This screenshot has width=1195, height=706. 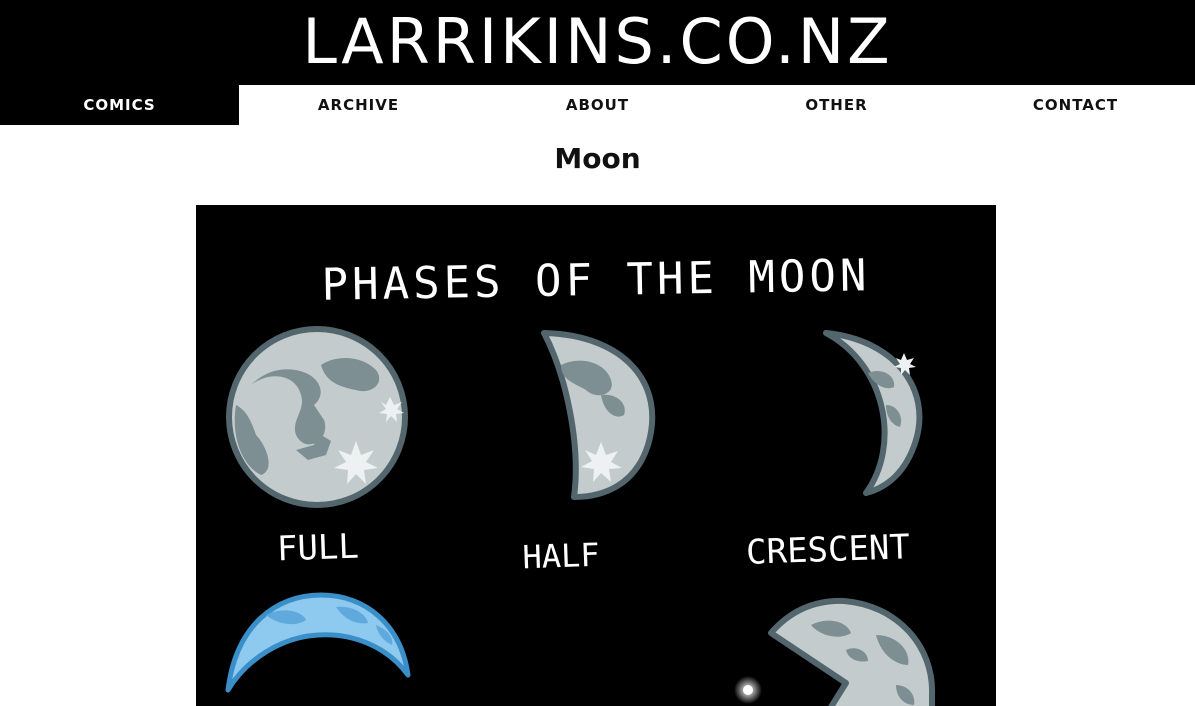 I want to click on nav-item-archive: ARCHIVE, so click(x=358, y=105).